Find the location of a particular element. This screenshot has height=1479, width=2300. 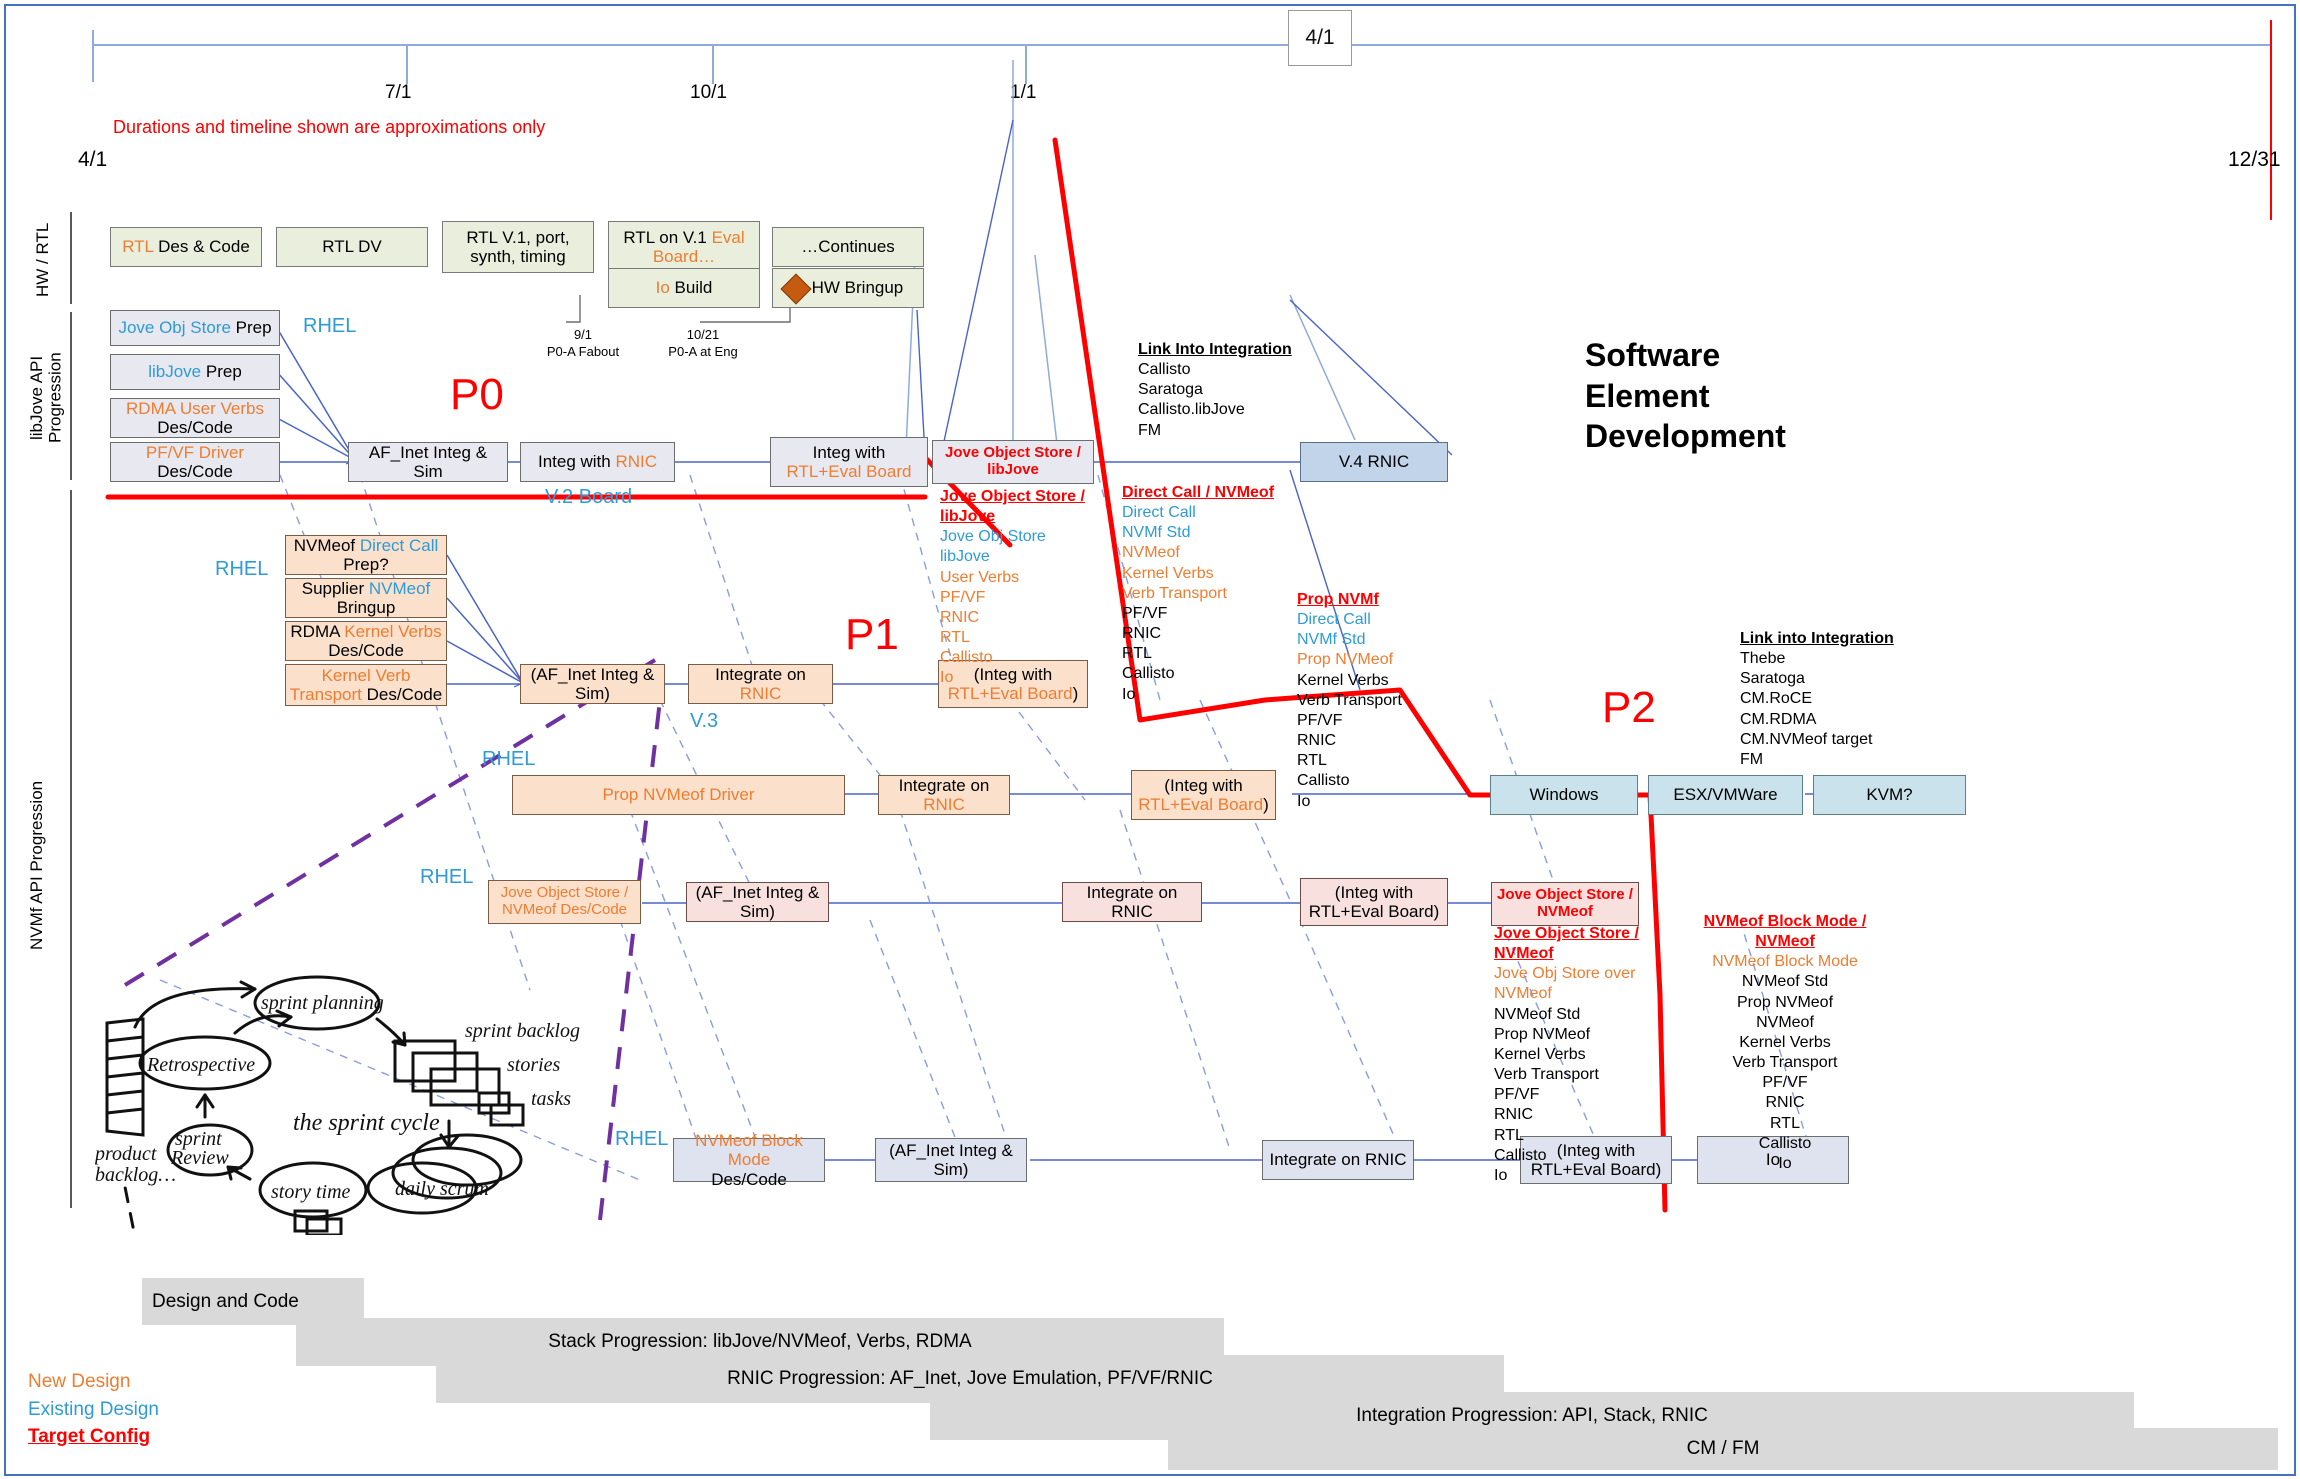

hw-box-5: Io Build is located at coordinates (684, 288).